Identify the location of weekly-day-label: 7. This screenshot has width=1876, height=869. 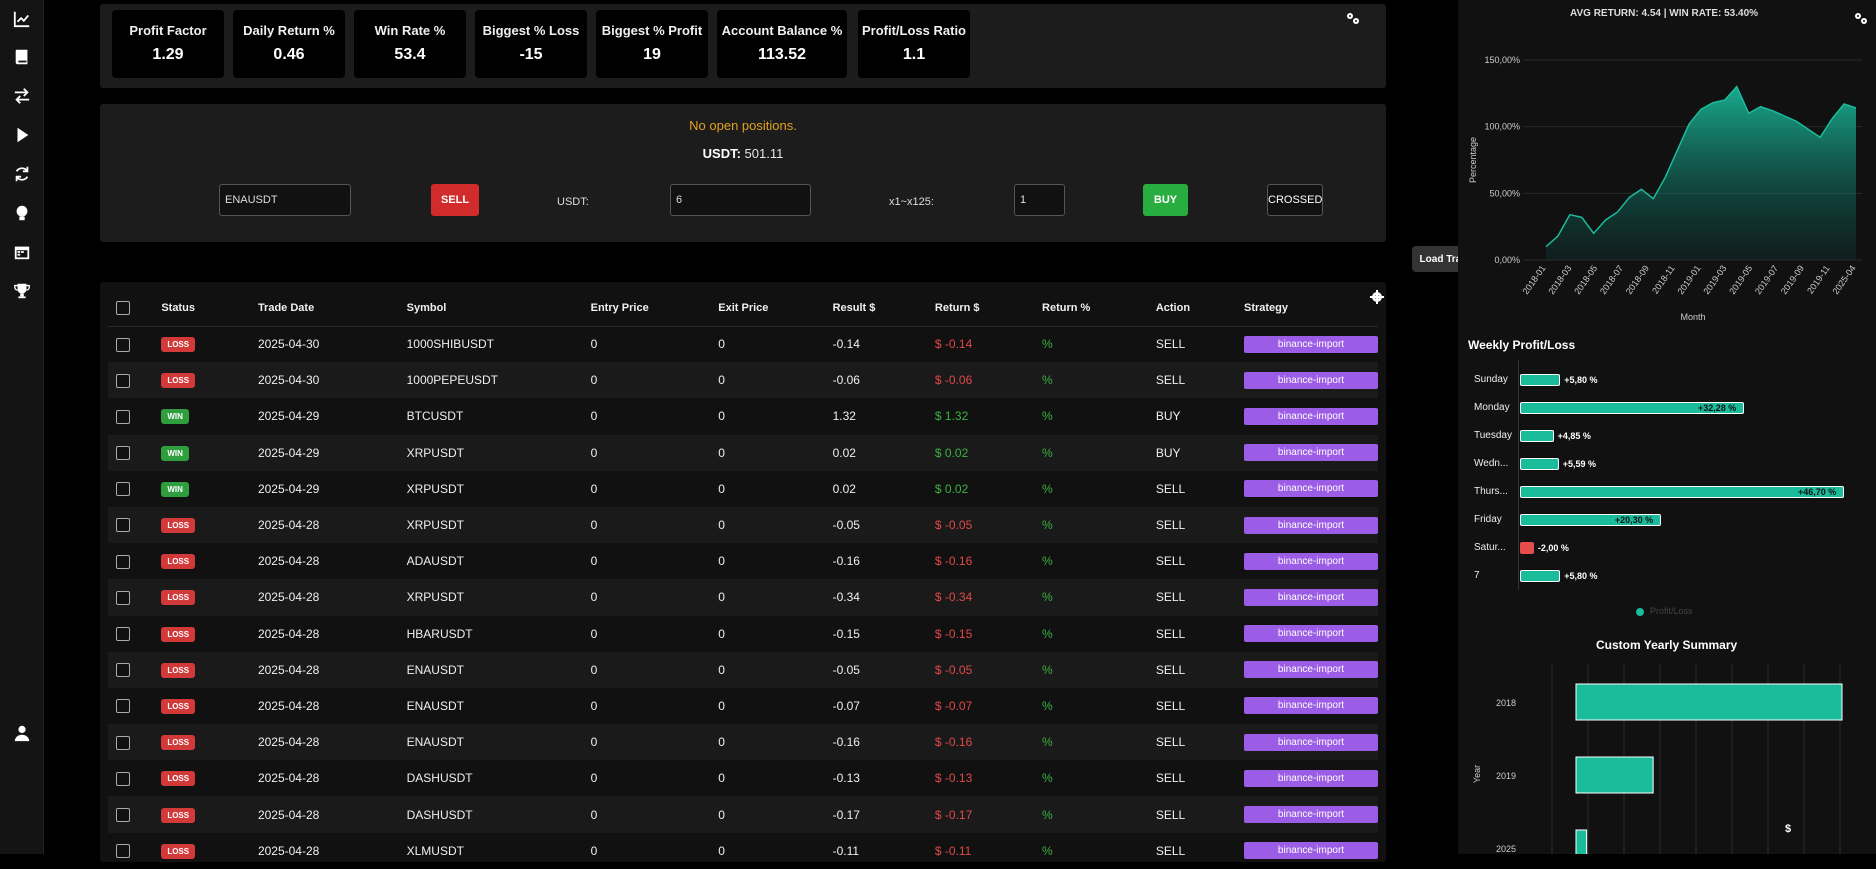
(1477, 575).